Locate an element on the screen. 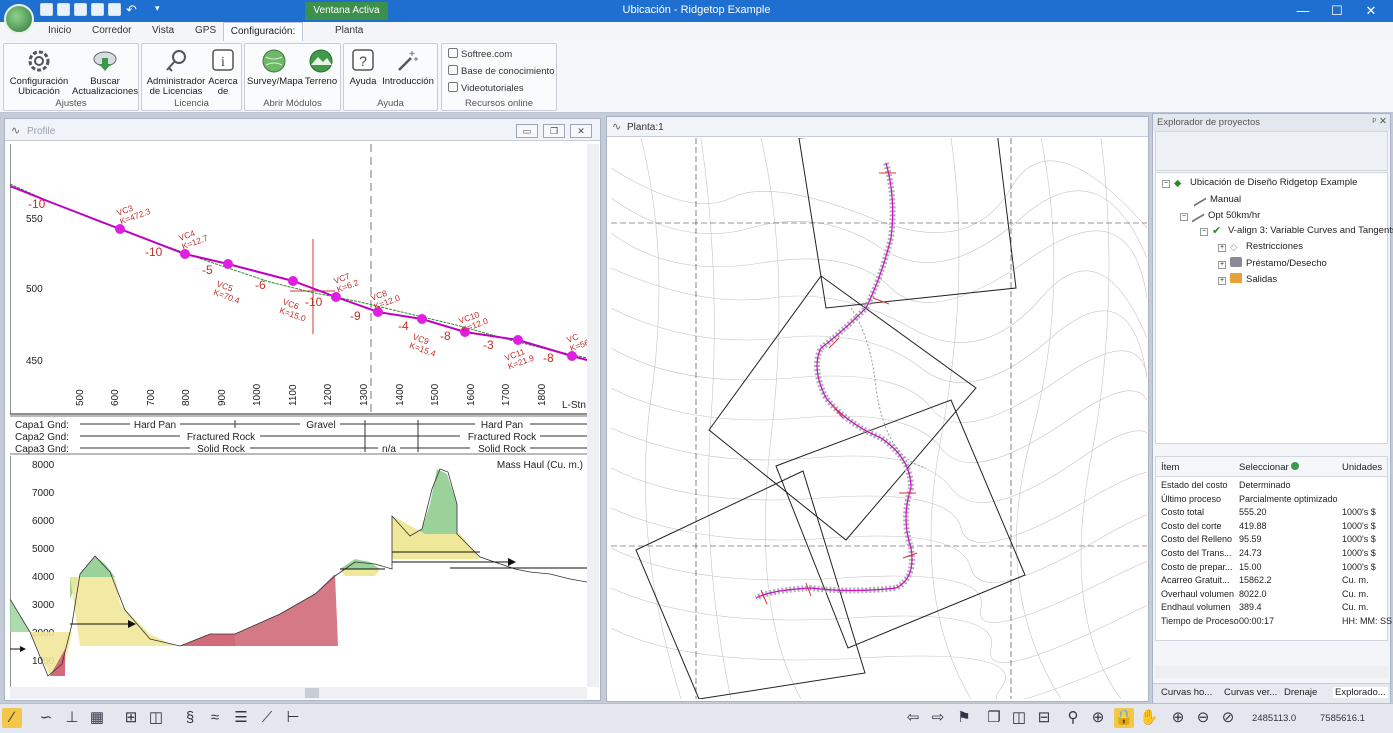 This screenshot has width=1393, height=733. layer-segment: Hard Pan is located at coordinates (155, 425).